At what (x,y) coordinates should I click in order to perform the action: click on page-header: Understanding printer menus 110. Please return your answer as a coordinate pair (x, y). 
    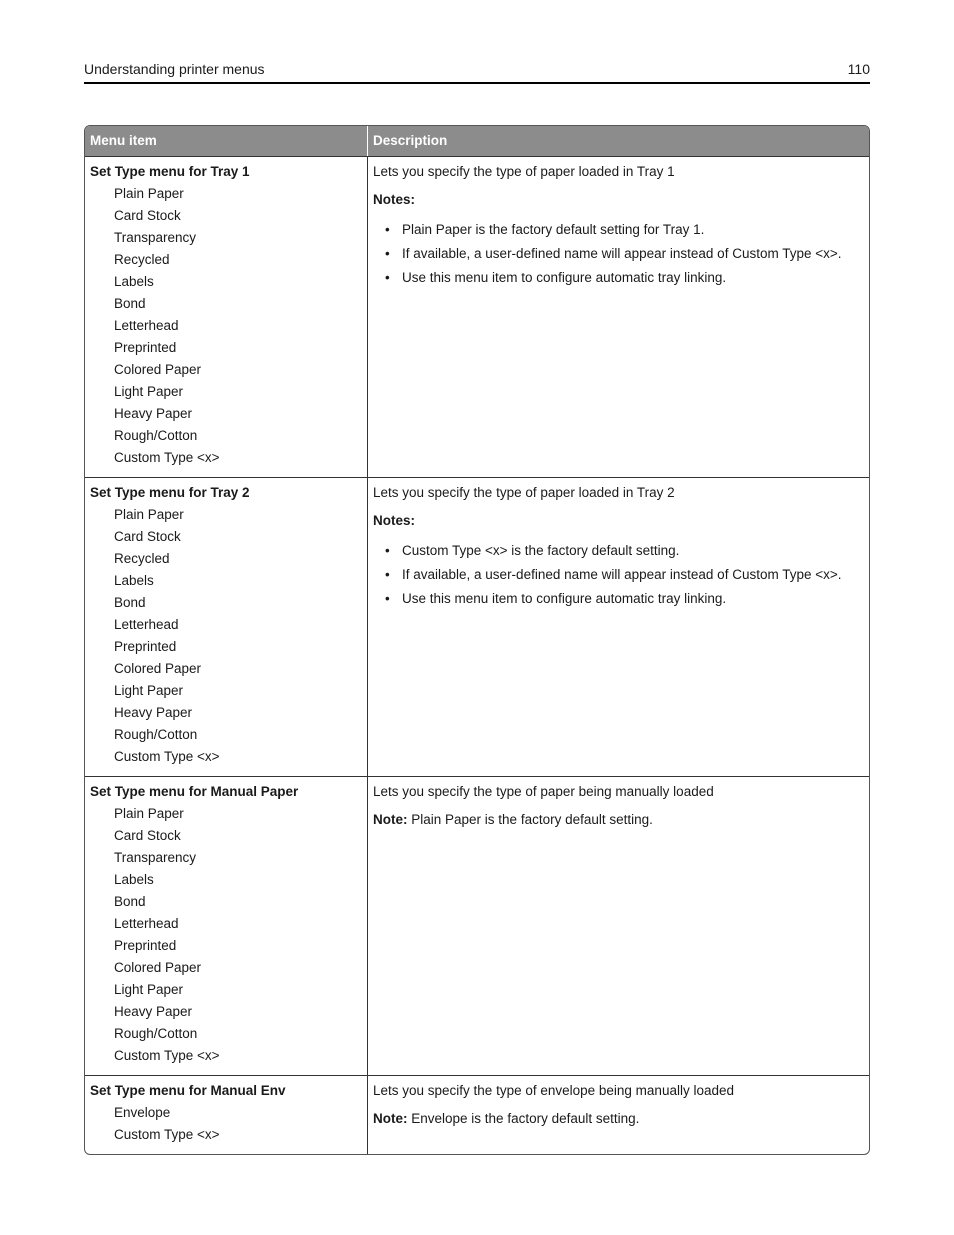
    Looking at the image, I should click on (477, 72).